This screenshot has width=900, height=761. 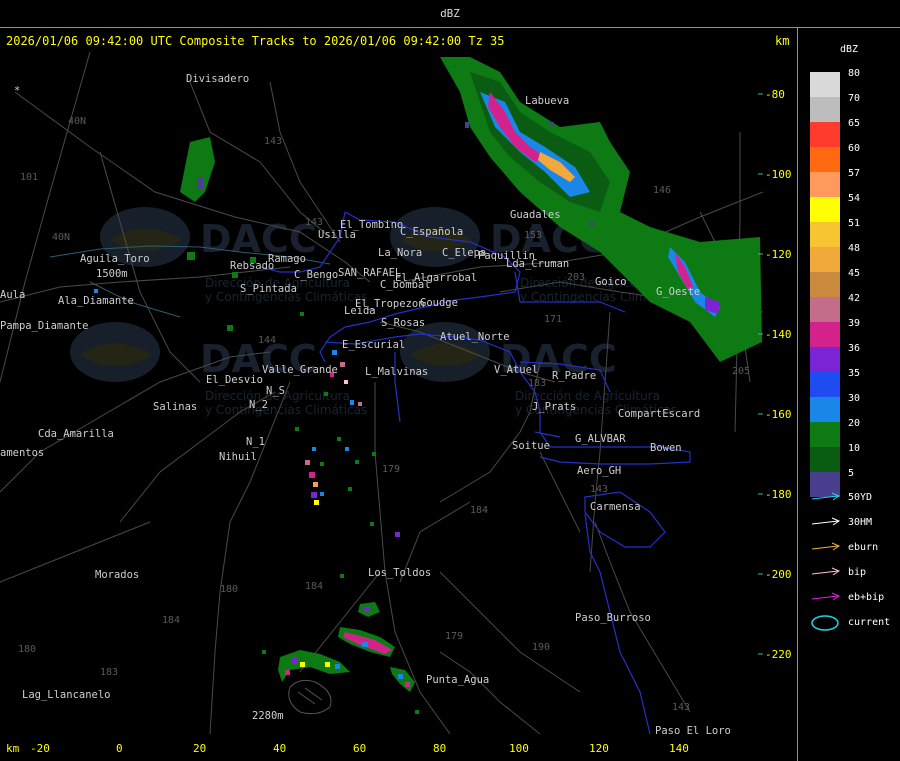 What do you see at coordinates (238, 457) in the screenshot?
I see `svg-text: Nihuil` at bounding box center [238, 457].